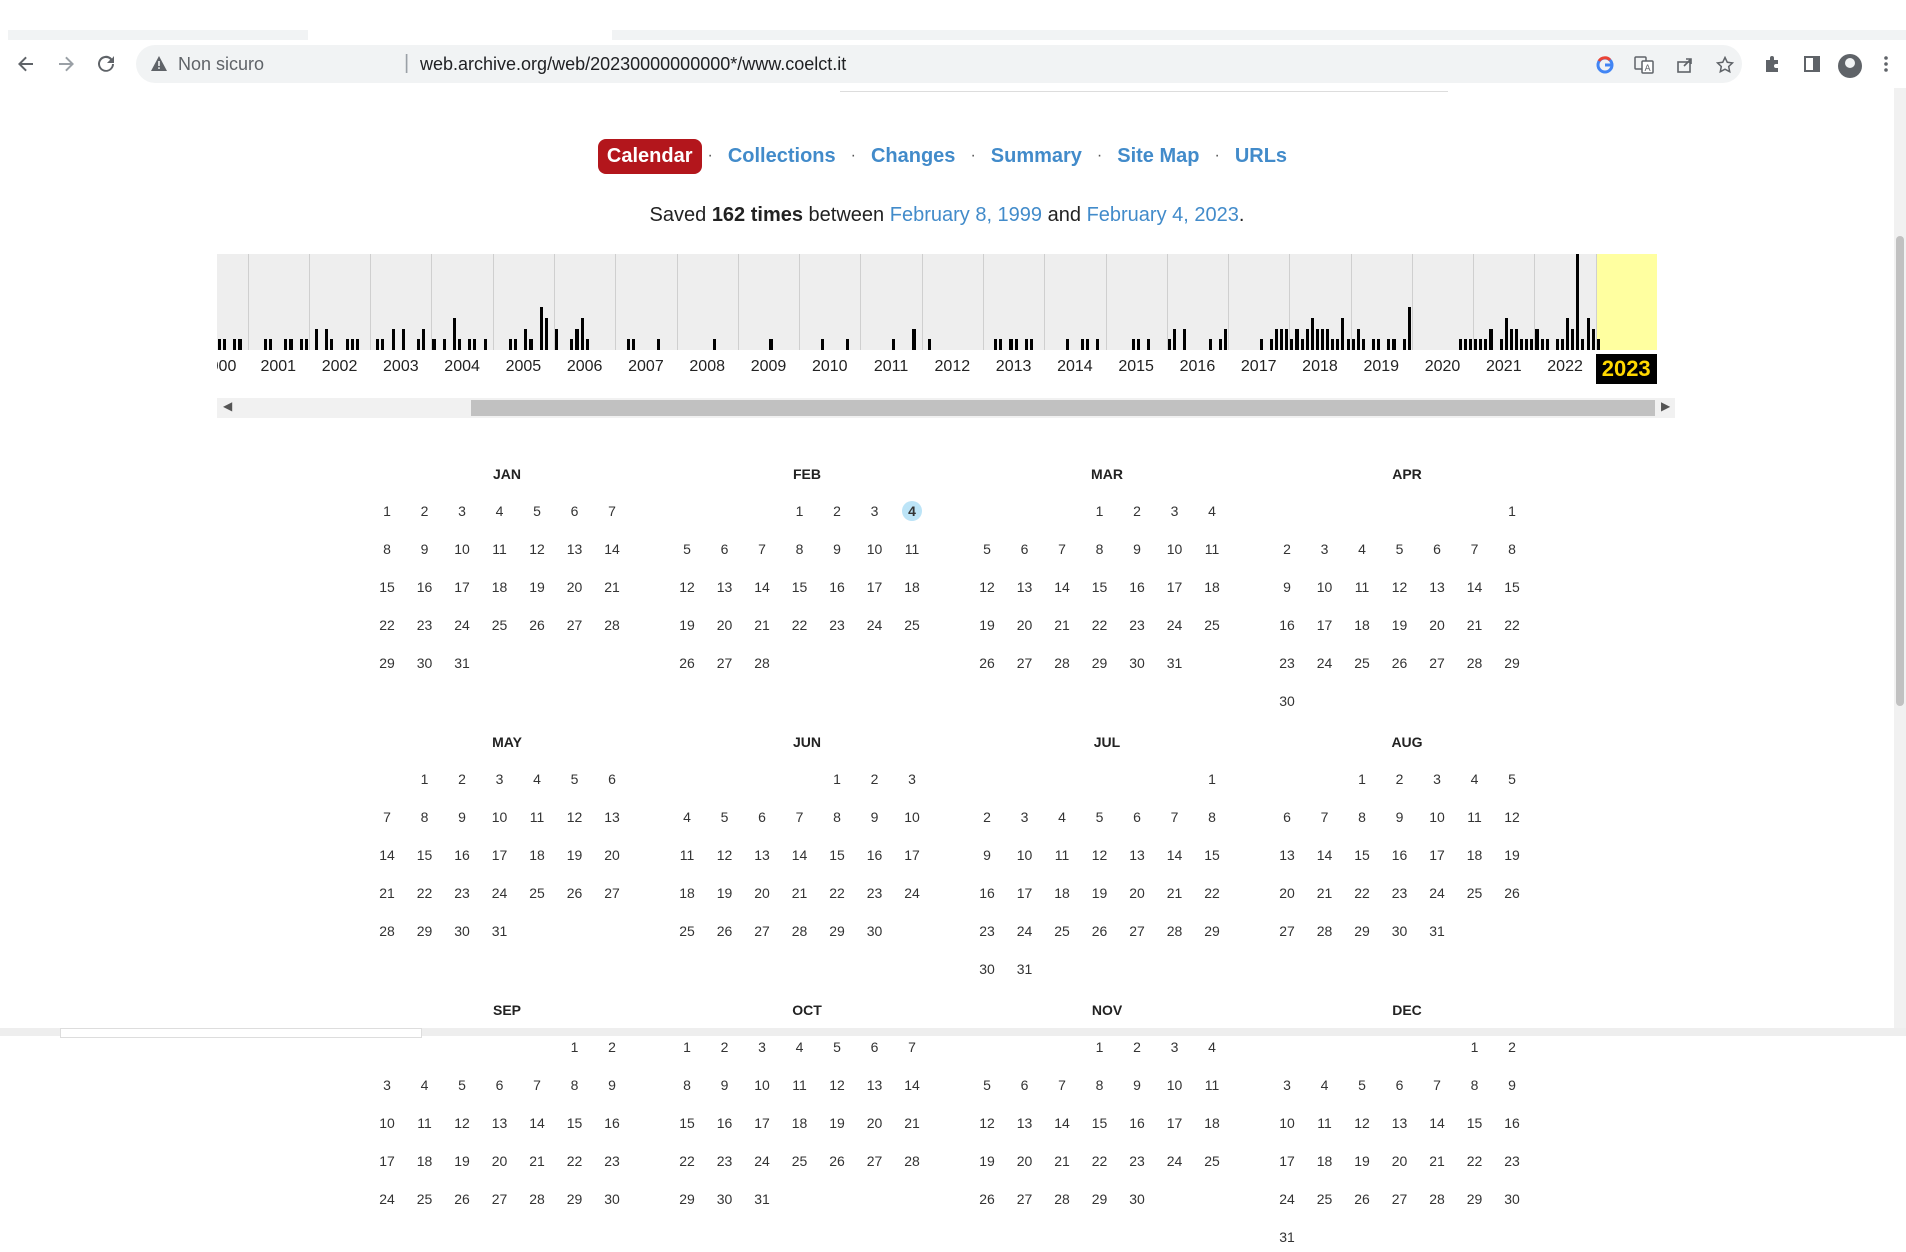  Describe the element at coordinates (952, 302) in the screenshot. I see `sparkline-year-2012` at that location.